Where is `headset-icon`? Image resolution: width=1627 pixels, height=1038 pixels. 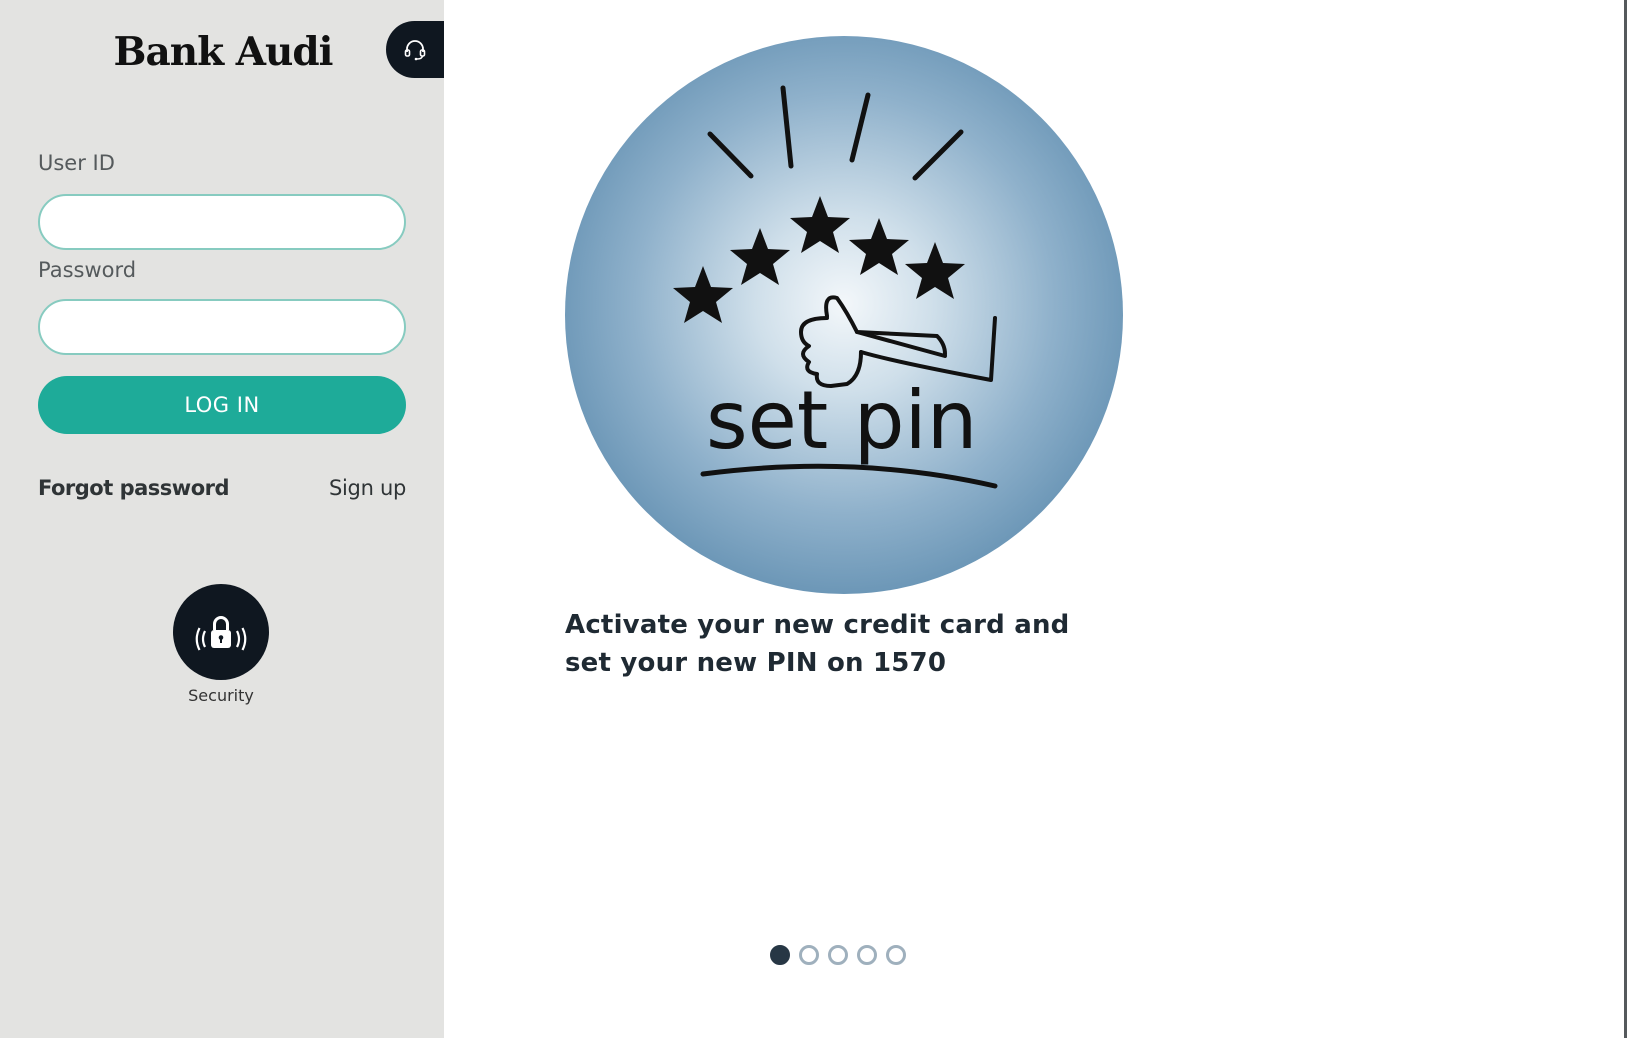
headset-icon is located at coordinates (415, 49).